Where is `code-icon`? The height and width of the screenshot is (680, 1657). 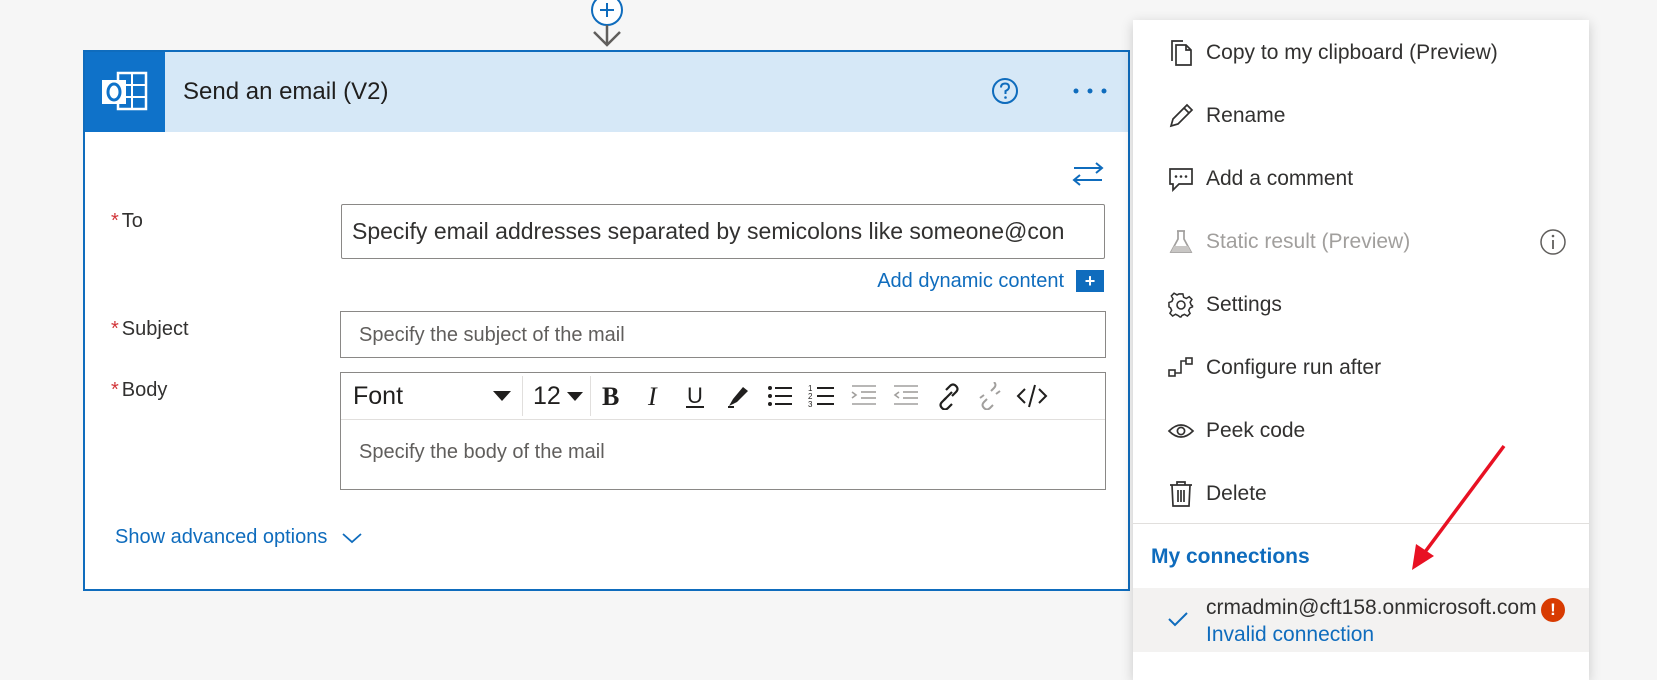
code-icon is located at coordinates (1032, 396).